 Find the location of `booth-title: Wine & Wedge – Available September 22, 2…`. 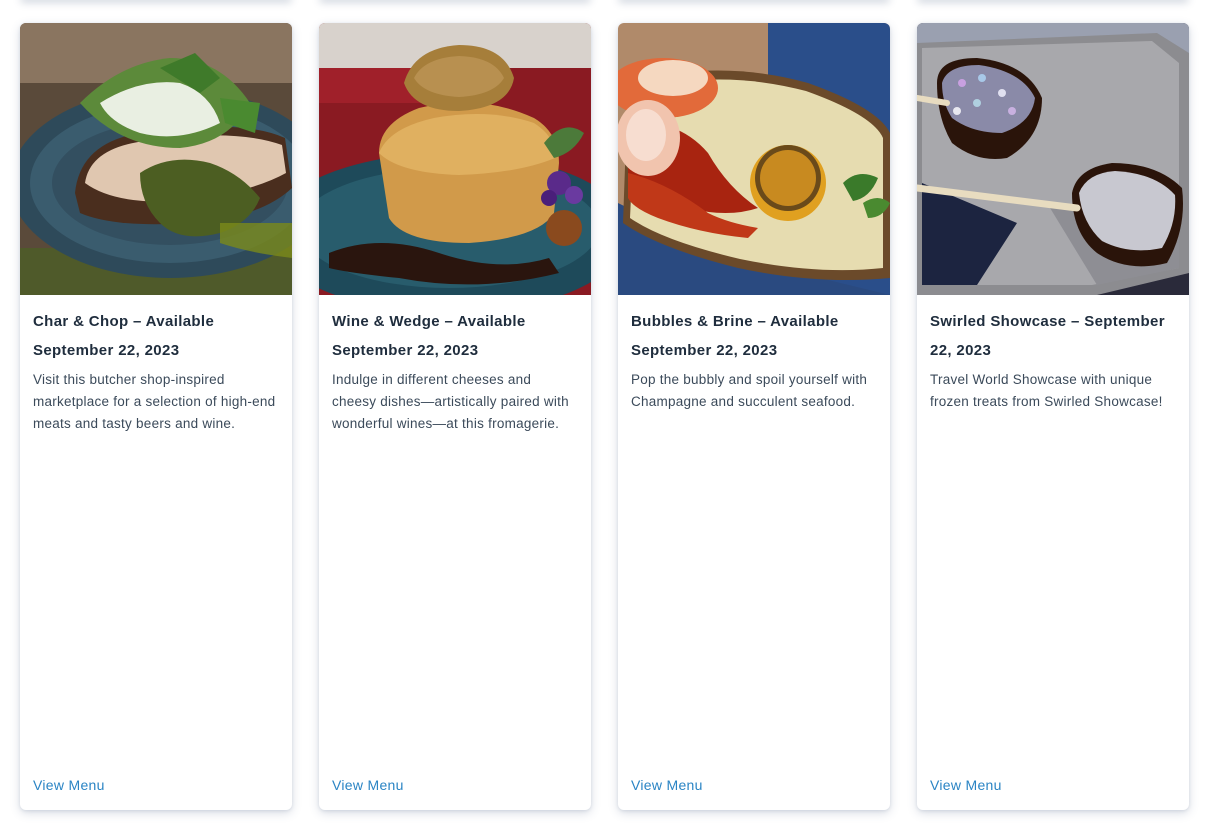

booth-title: Wine & Wedge – Available September 22, 2… is located at coordinates (429, 336).